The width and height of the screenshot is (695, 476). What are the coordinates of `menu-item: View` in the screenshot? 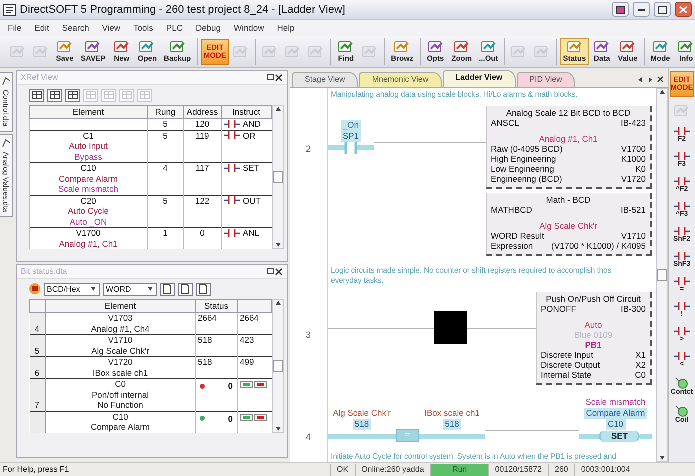 It's located at (111, 28).